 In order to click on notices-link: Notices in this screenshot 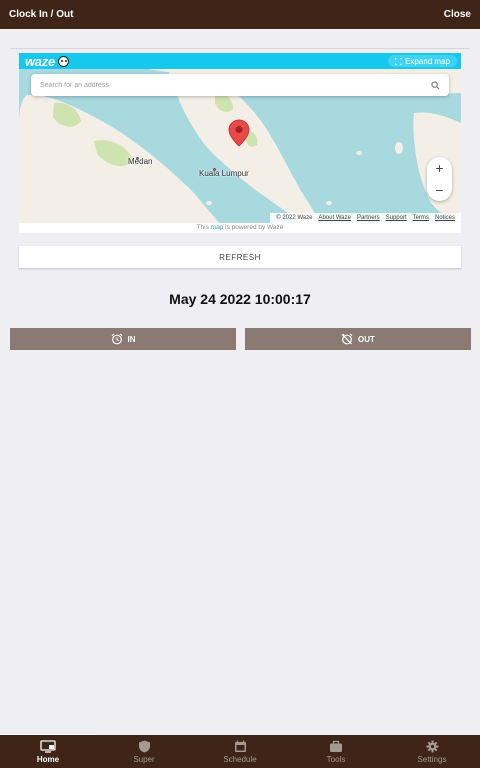, I will do `click(445, 218)`.